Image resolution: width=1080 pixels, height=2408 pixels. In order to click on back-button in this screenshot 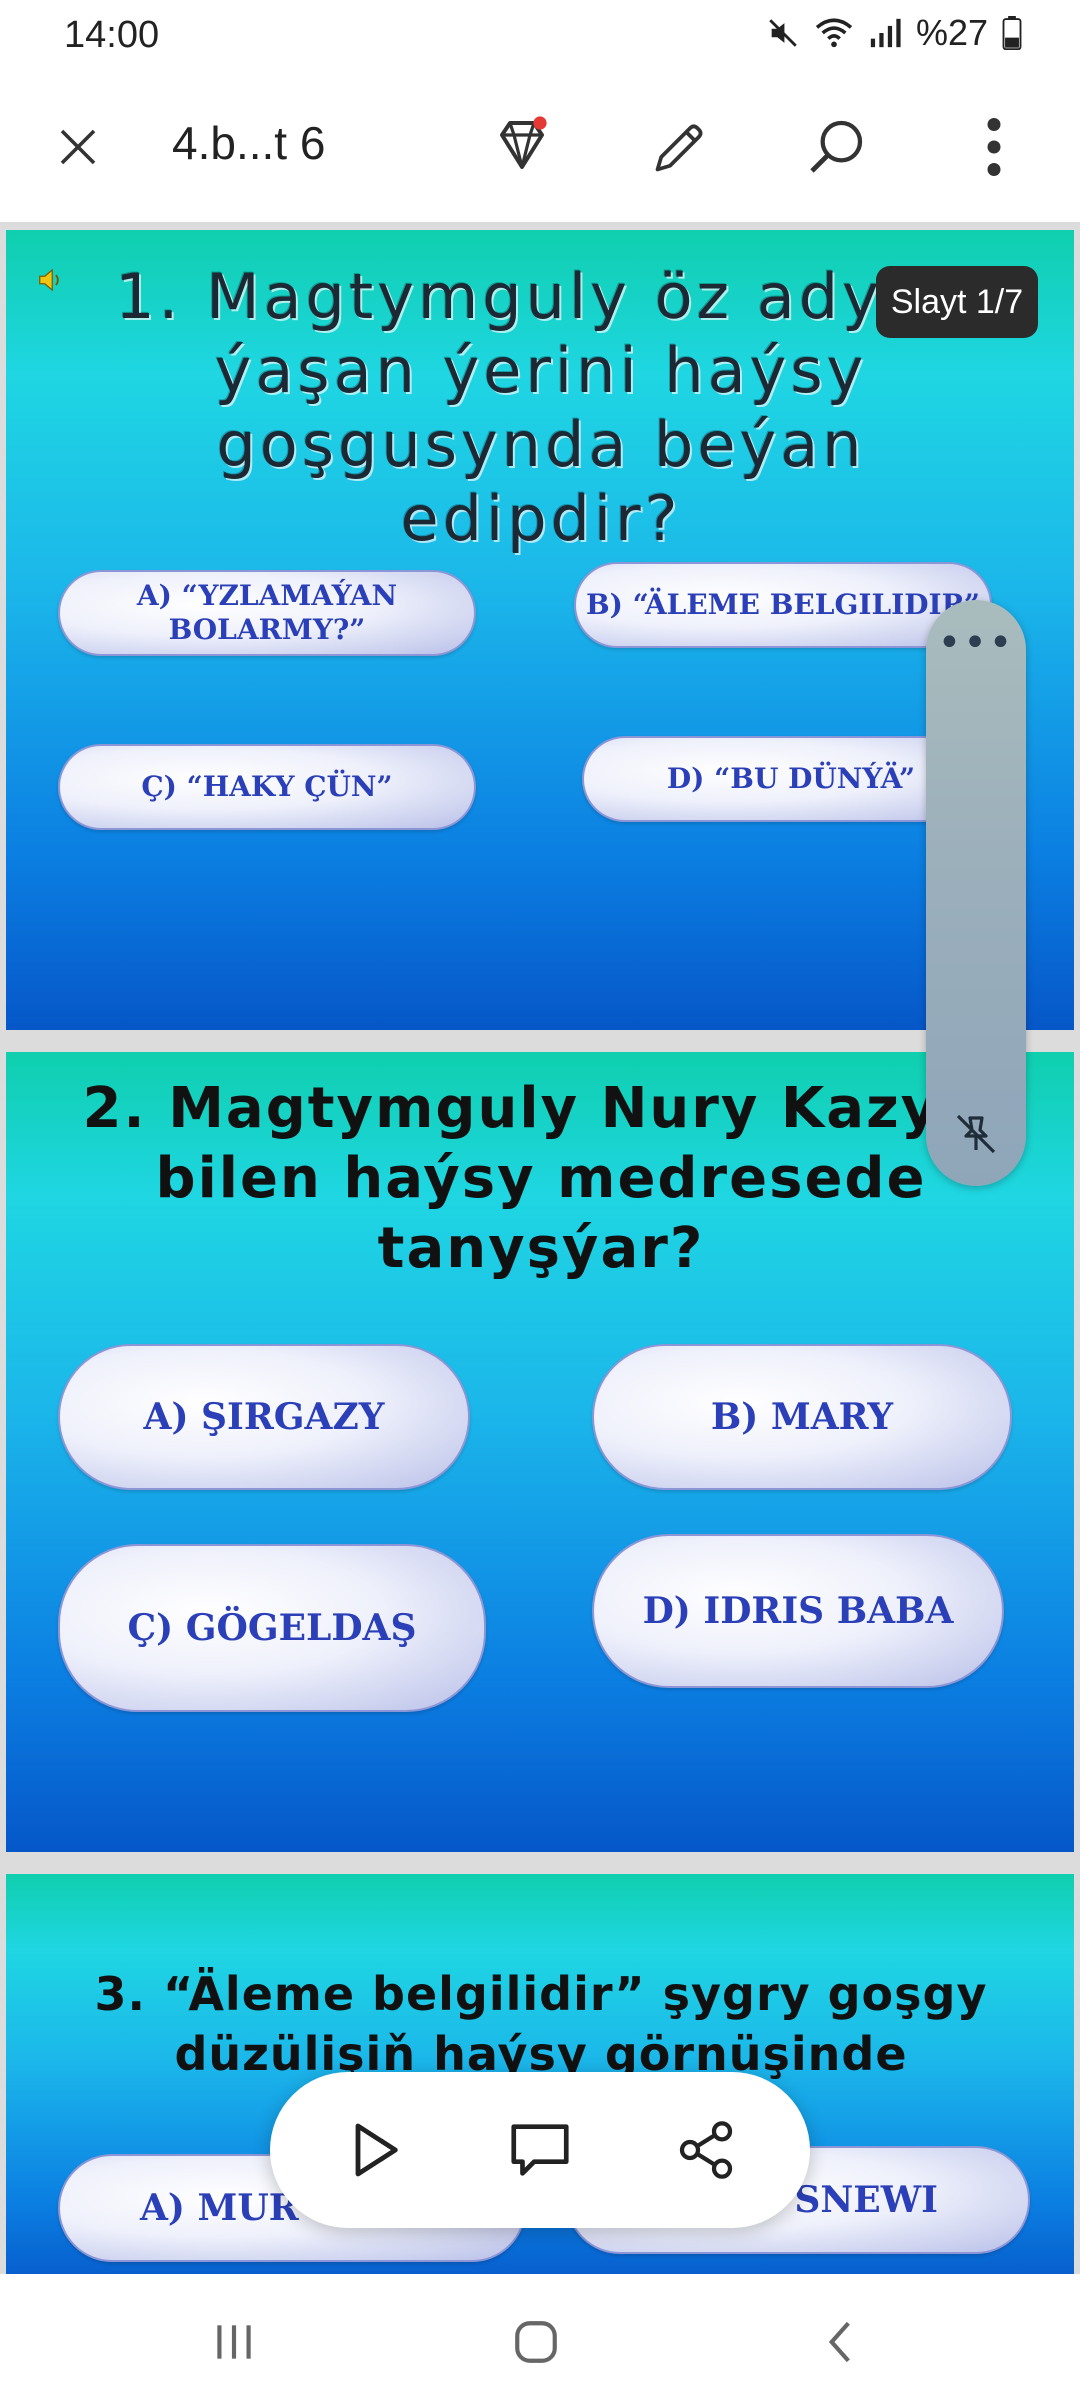, I will do `click(840, 2342)`.